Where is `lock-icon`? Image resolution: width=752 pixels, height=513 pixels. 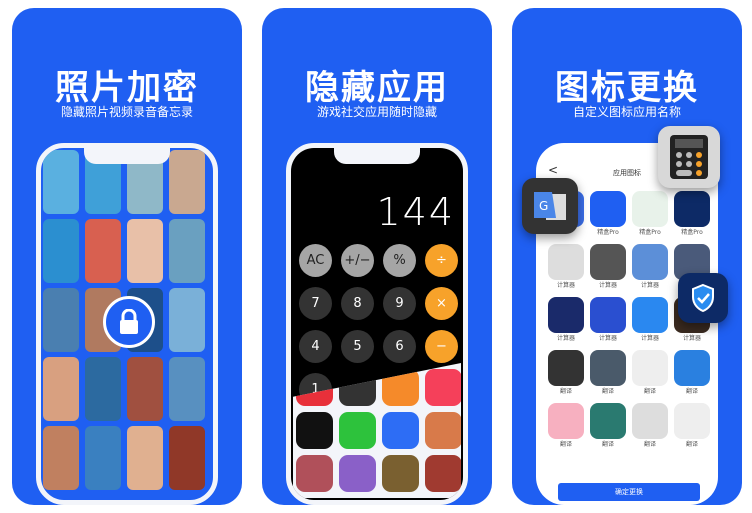
lock-icon is located at coordinates (129, 322).